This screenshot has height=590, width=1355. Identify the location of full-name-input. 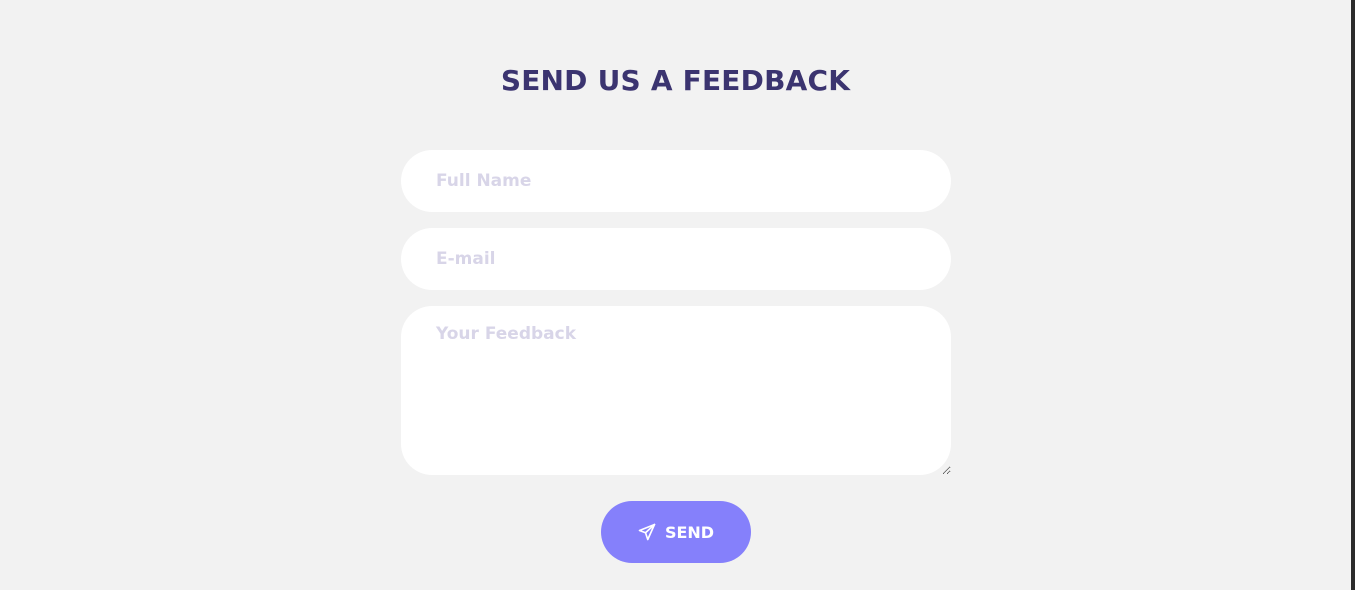
(676, 181).